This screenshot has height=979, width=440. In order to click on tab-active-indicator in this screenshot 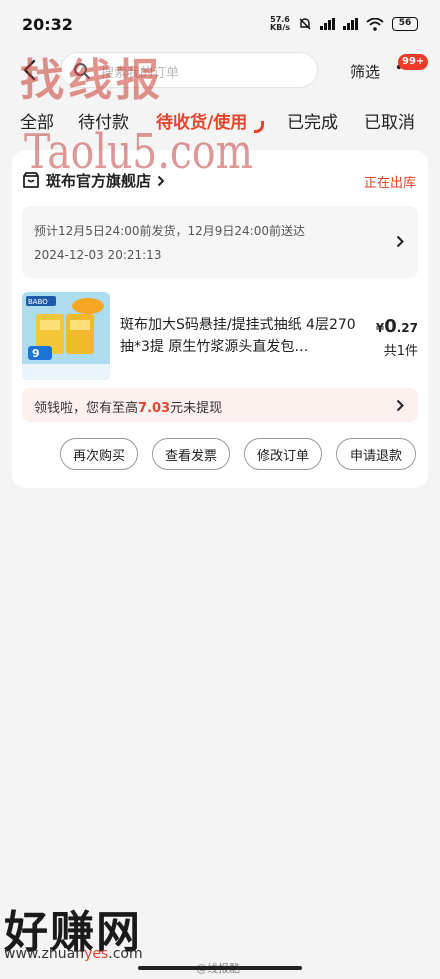, I will do `click(259, 127)`.